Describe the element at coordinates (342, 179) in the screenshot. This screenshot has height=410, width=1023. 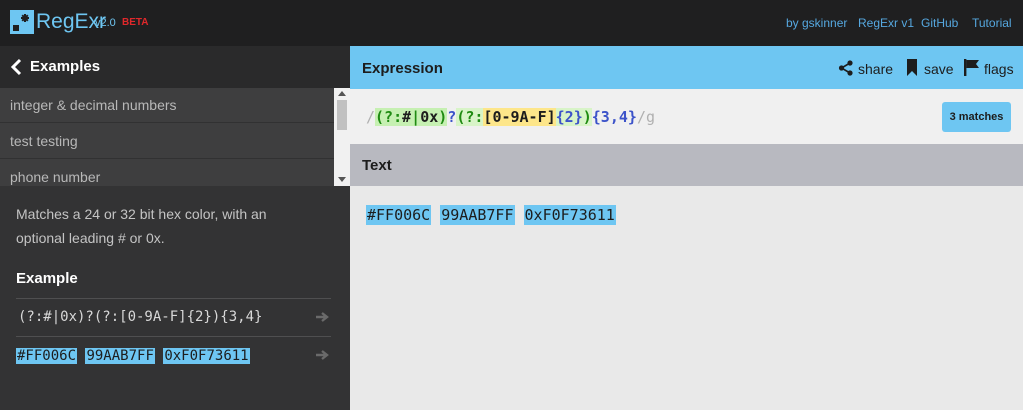
I see `scroll-down-icon` at that location.